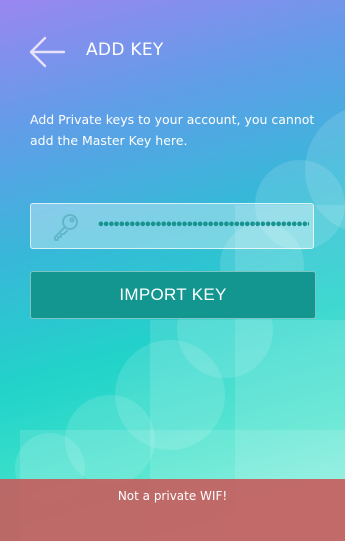  I want to click on error-message: Not a private WIF!, so click(172, 496).